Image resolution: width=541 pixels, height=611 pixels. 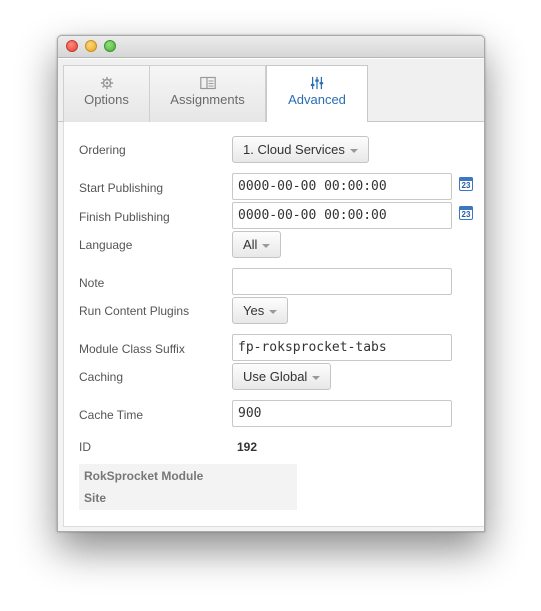 What do you see at coordinates (342, 347) in the screenshot?
I see `module-class-suffix-field: fp-roksprocket-tabs` at bounding box center [342, 347].